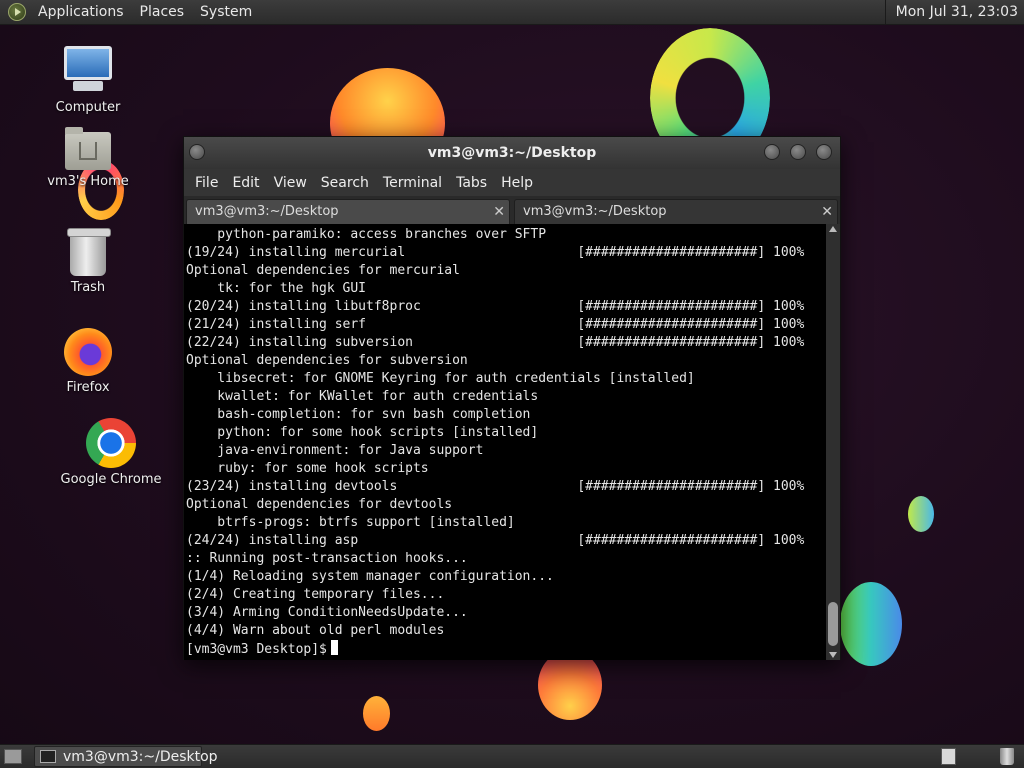 The width and height of the screenshot is (1024, 768). What do you see at coordinates (13, 756) in the screenshot?
I see `show-desktop-icon` at bounding box center [13, 756].